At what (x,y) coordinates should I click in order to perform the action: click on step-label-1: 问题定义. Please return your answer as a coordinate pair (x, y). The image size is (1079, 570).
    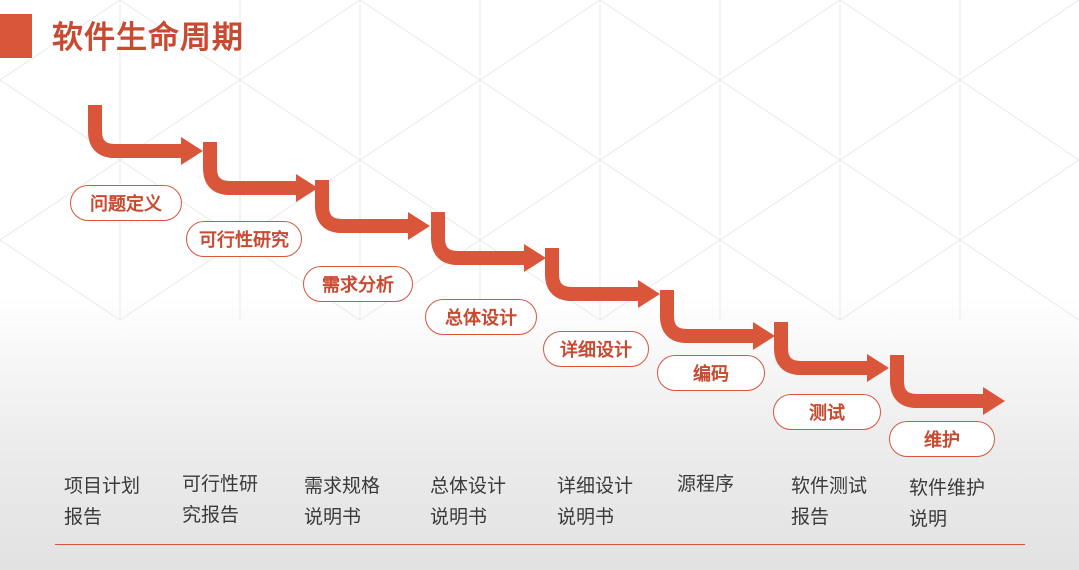
    Looking at the image, I should click on (126, 203).